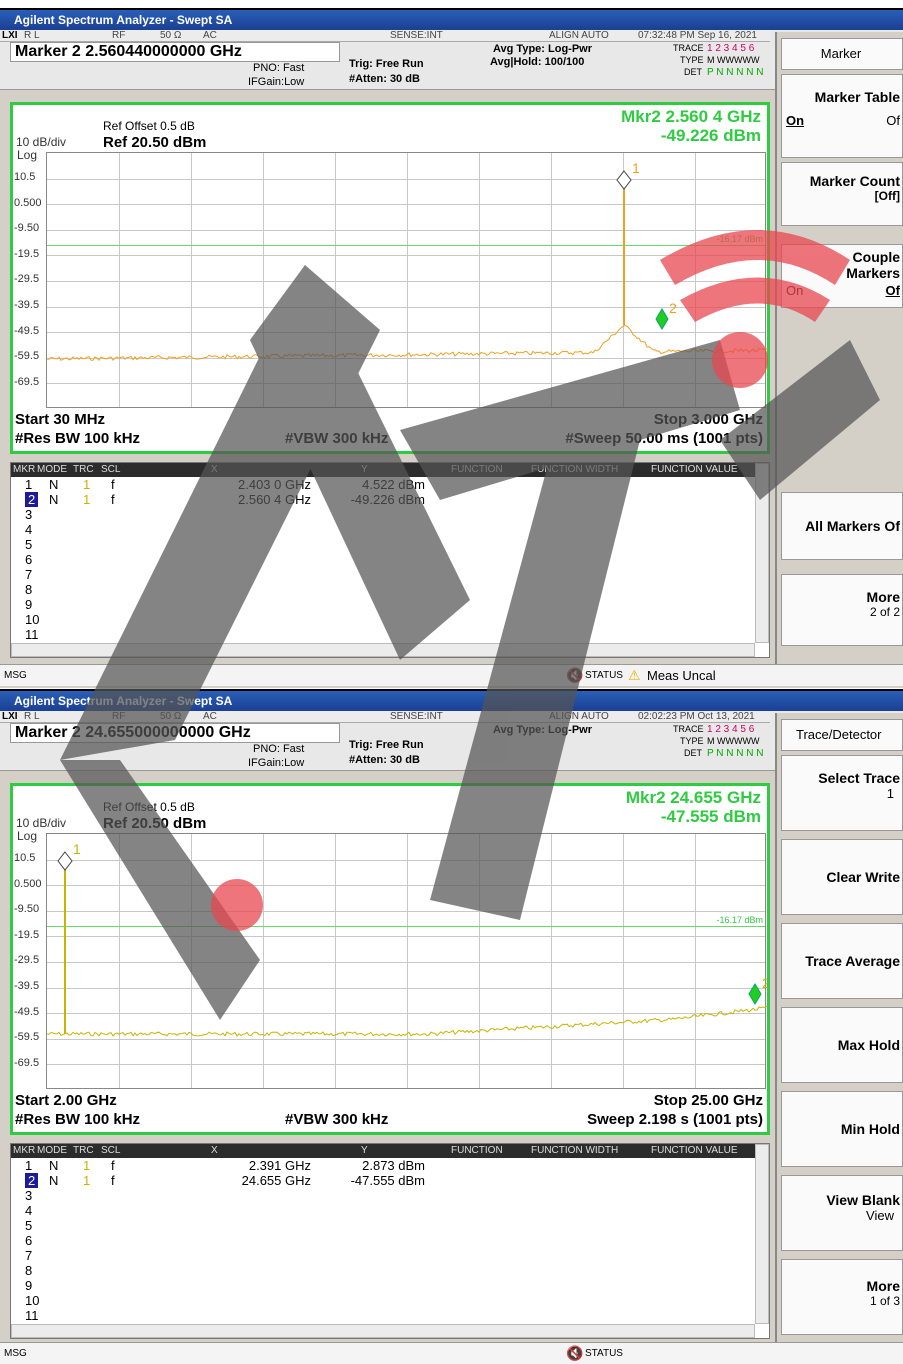 The width and height of the screenshot is (903, 1364). What do you see at coordinates (29, 1255) in the screenshot?
I see `table-cell: 7` at bounding box center [29, 1255].